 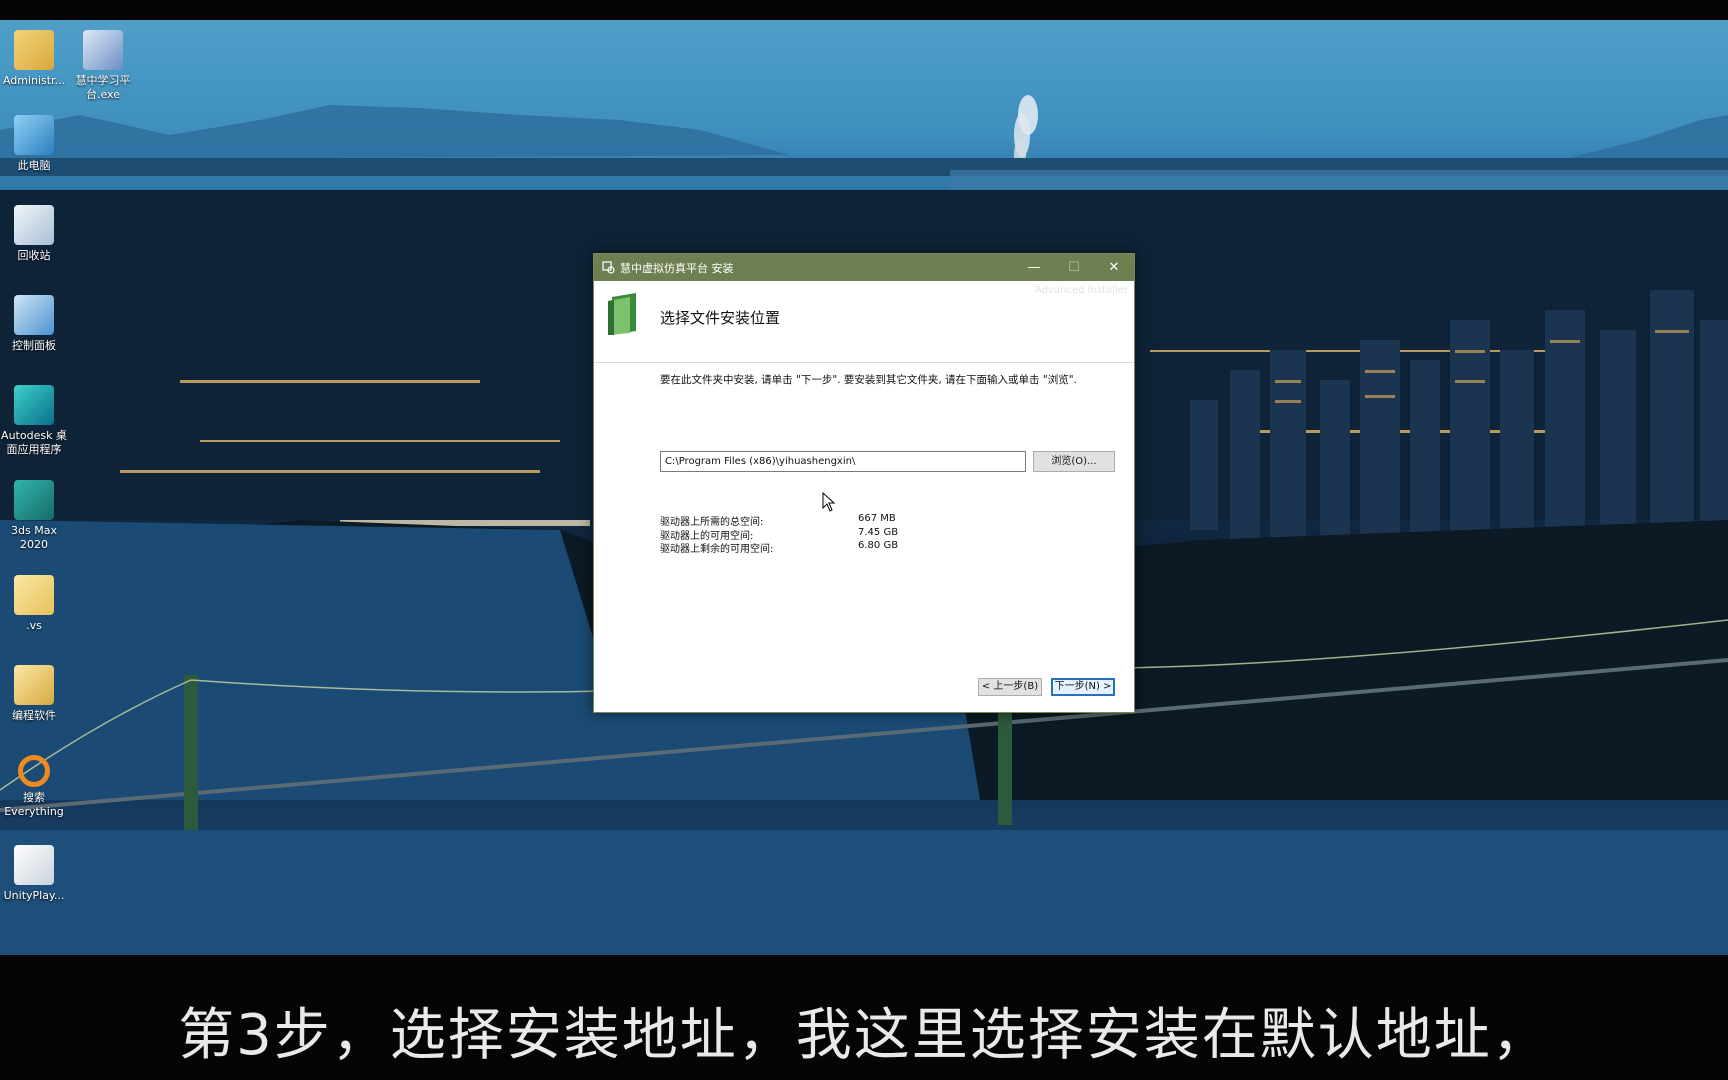 I want to click on recycle-bin-icon, so click(x=34, y=225).